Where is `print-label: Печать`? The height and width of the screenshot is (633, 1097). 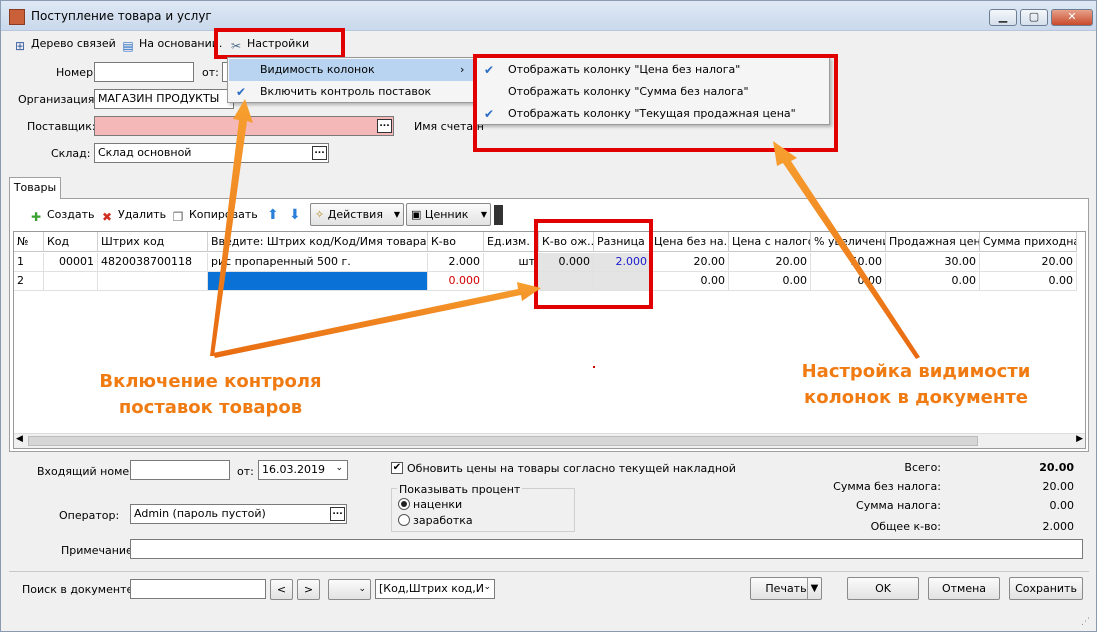
print-label: Печать is located at coordinates (786, 588).